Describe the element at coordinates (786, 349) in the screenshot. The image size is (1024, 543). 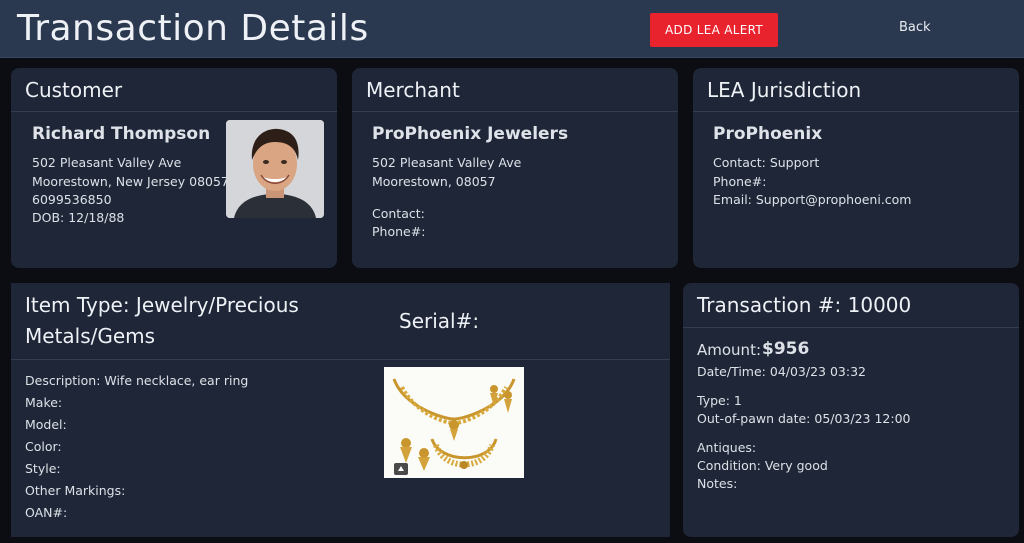
I see `transaction-amount-value: $956` at that location.